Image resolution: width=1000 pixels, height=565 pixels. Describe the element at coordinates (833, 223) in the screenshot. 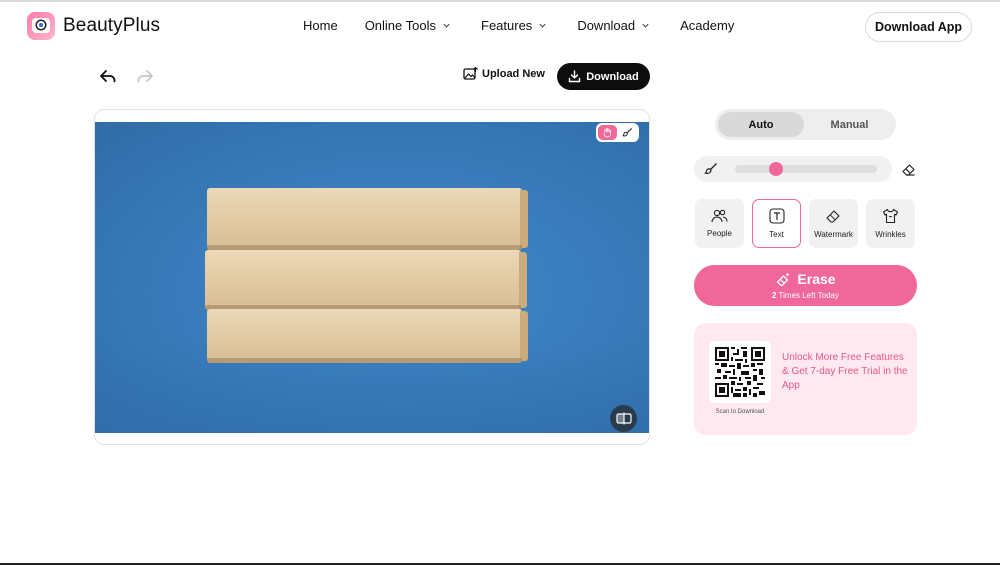

I see `category-watermark: Watermark` at that location.